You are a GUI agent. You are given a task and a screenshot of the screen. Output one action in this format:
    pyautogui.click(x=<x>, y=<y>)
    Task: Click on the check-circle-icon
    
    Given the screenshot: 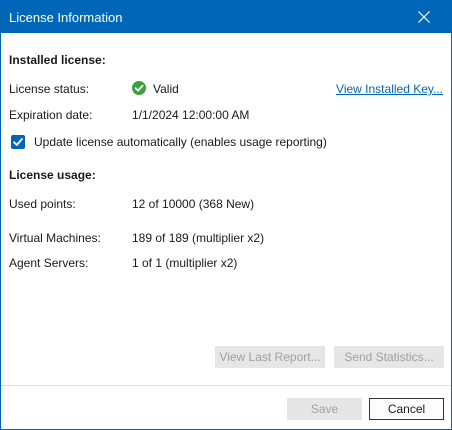 What is the action you would take?
    pyautogui.click(x=139, y=88)
    